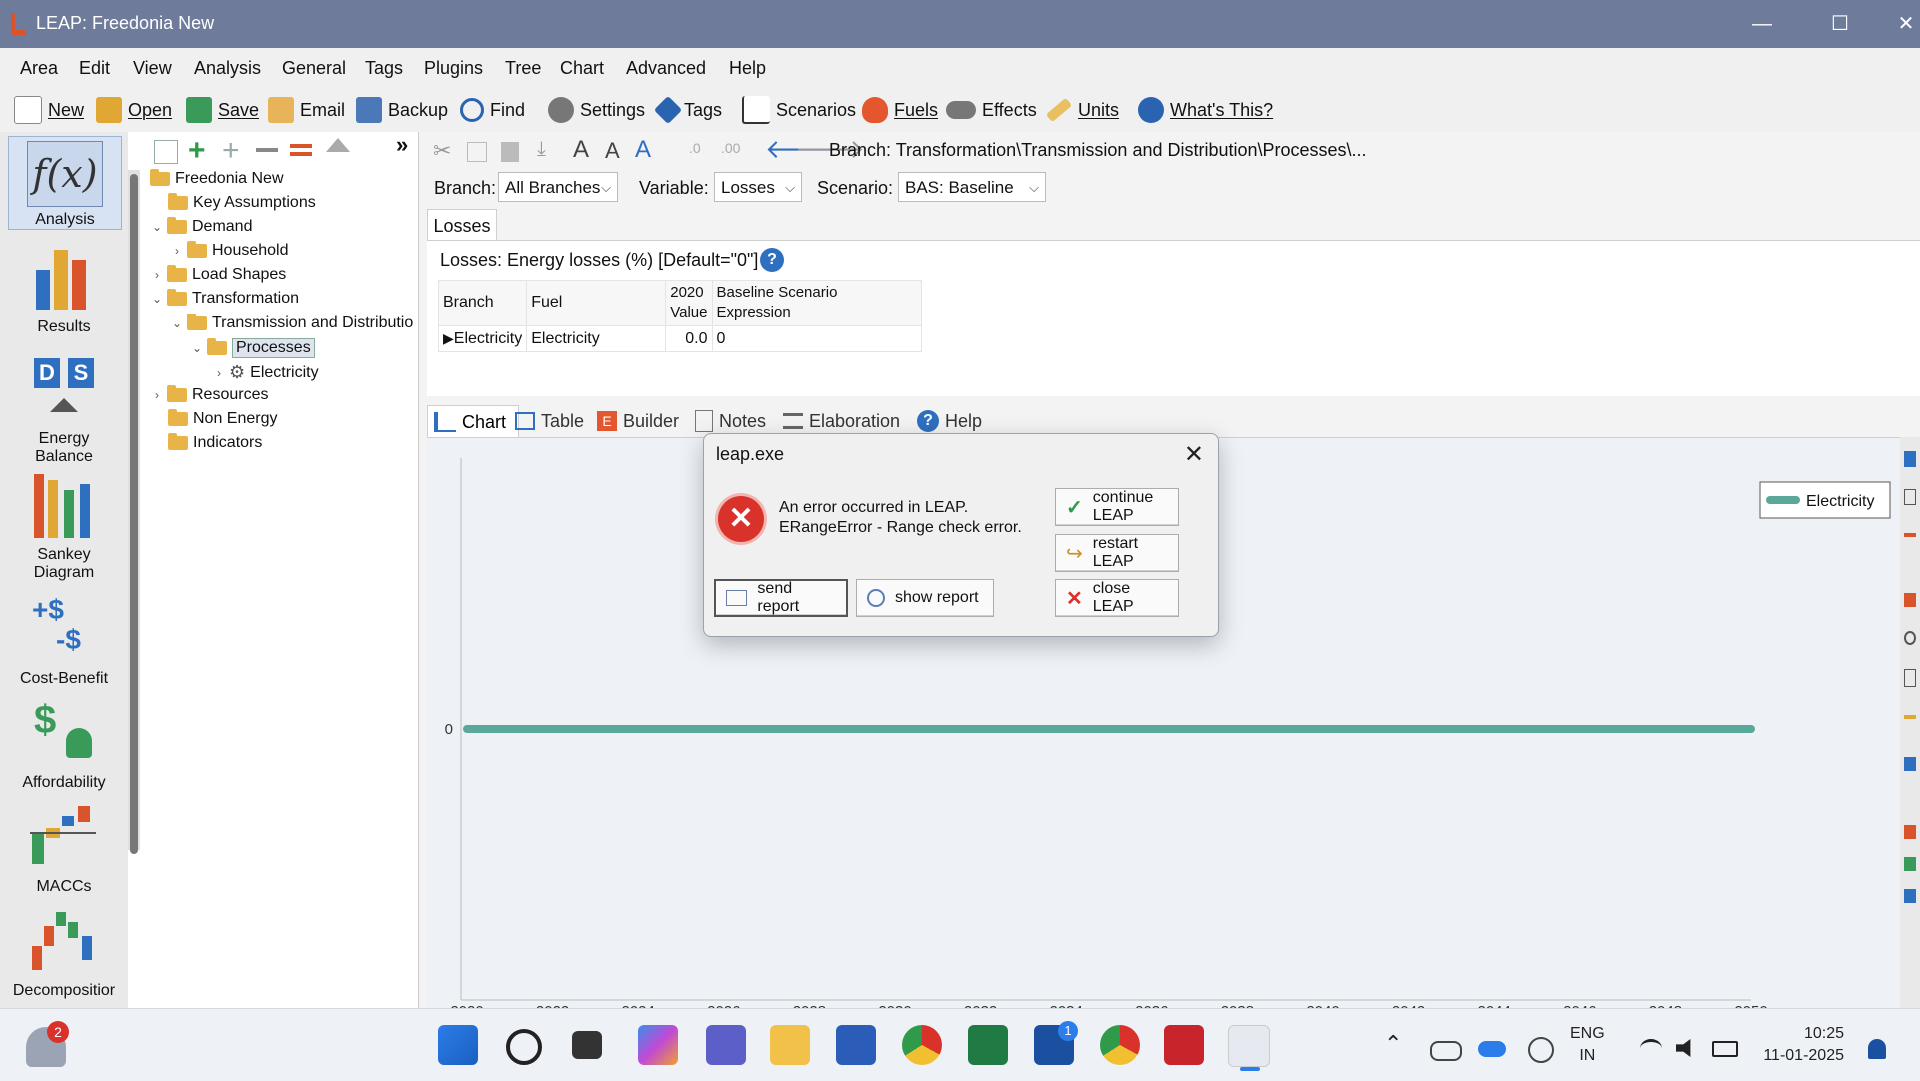 The image size is (1920, 1081). I want to click on tree-scroll-thumb, so click(134, 514).